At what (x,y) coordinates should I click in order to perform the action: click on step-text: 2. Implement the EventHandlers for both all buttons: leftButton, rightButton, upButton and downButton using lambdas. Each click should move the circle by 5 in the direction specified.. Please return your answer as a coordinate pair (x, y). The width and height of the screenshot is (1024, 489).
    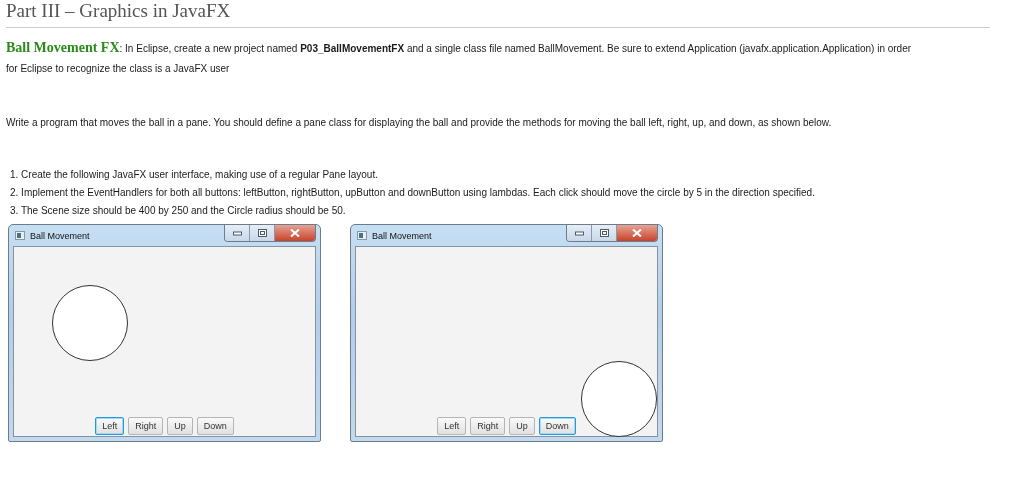
    Looking at the image, I should click on (412, 193).